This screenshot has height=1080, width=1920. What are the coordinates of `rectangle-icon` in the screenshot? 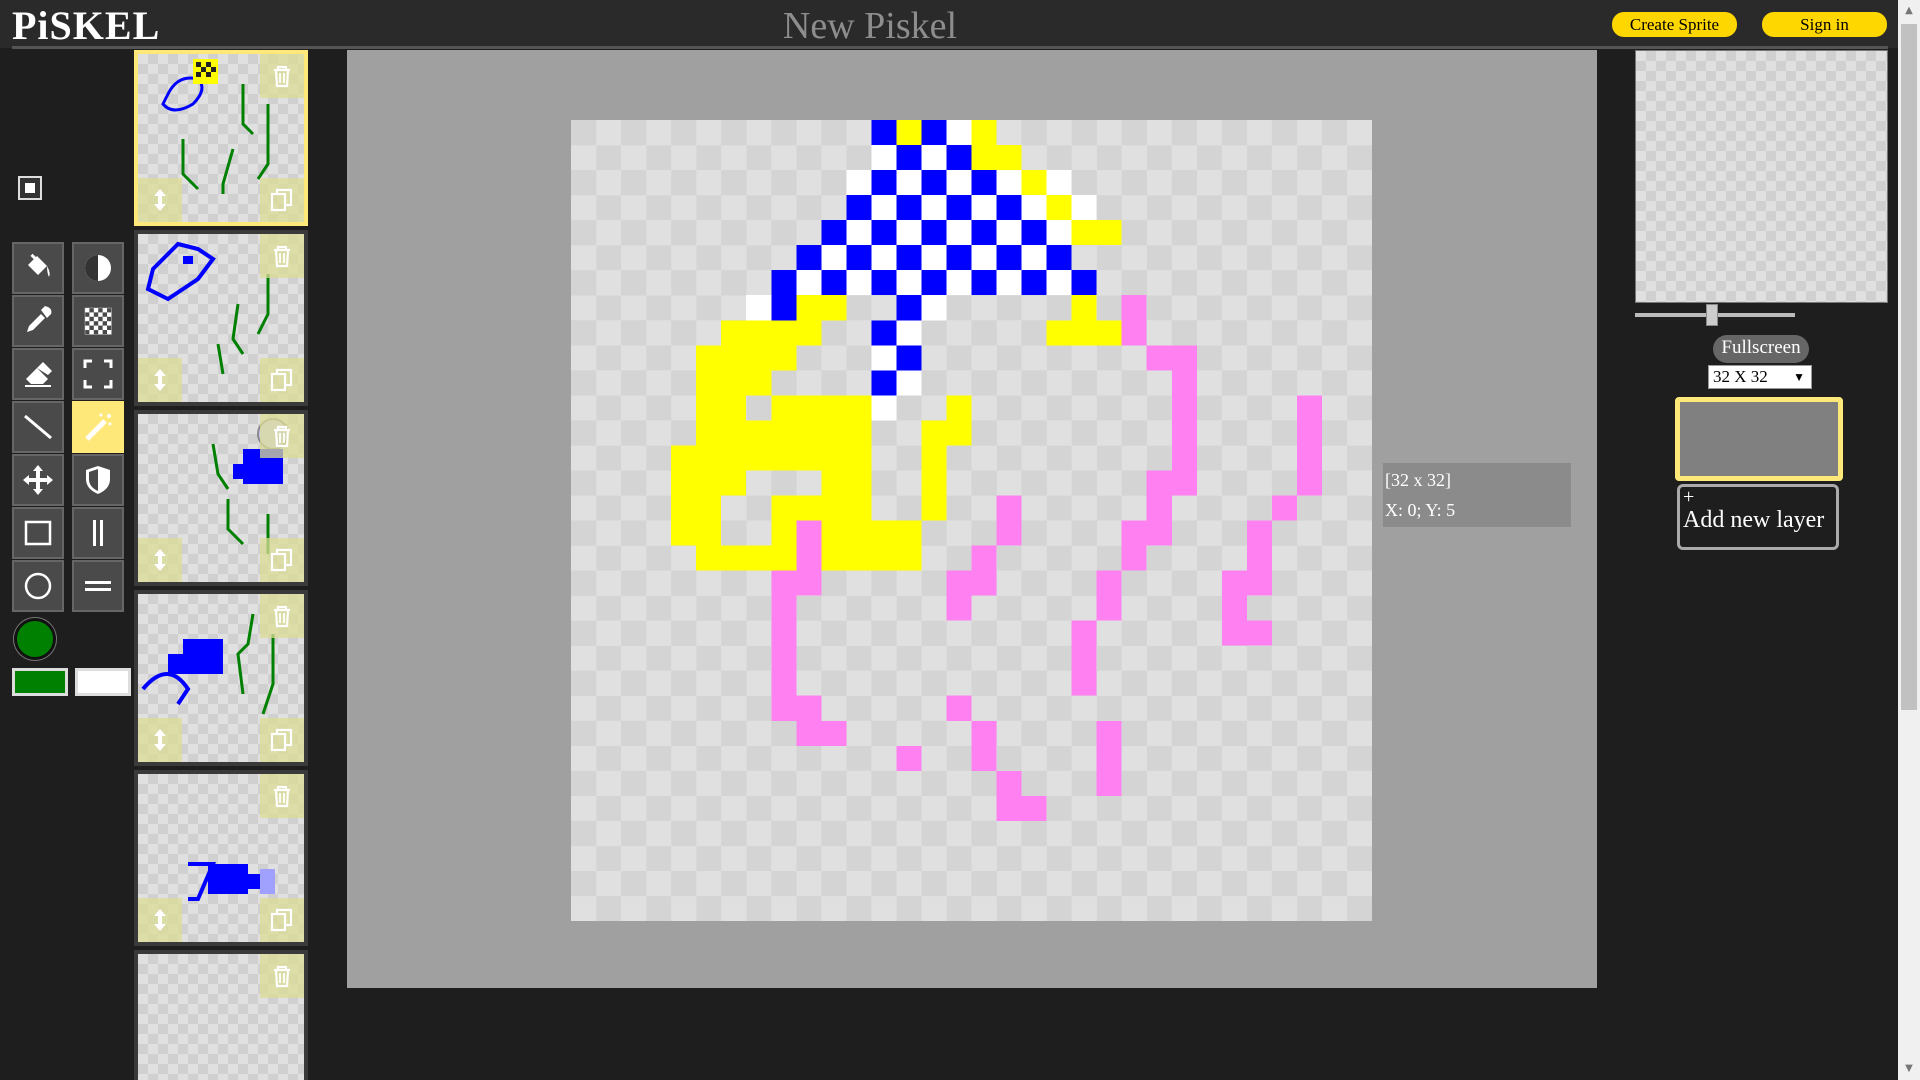 It's located at (38, 533).